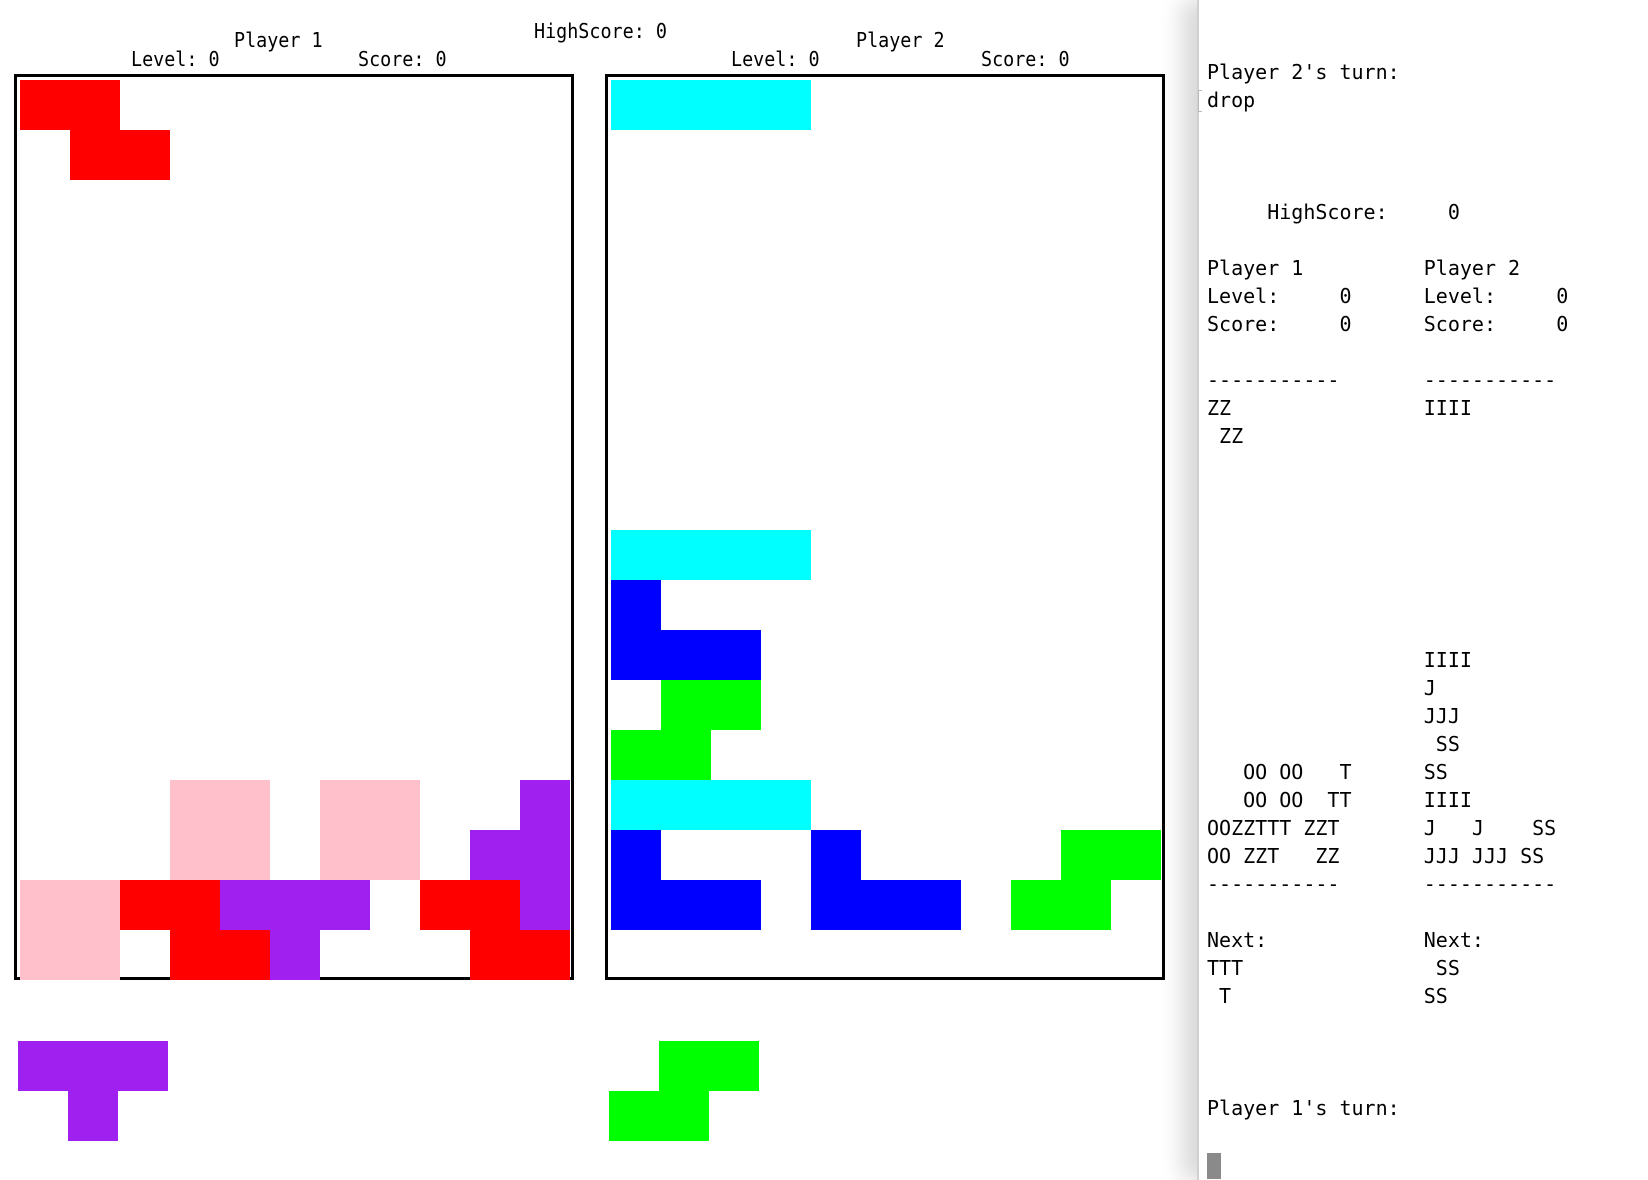 The width and height of the screenshot is (1648, 1180). I want to click on selection-bracket, so click(1200, 101).